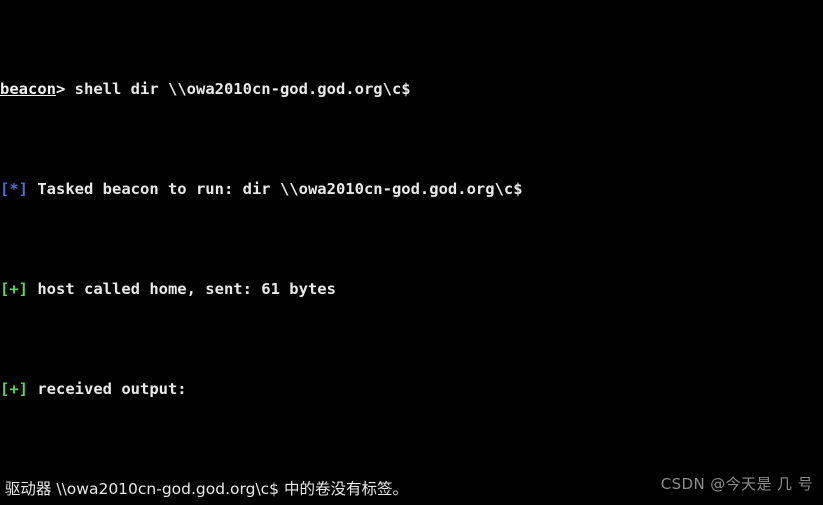 The height and width of the screenshot is (505, 823). What do you see at coordinates (411, 289) in the screenshot?
I see `log-line-called-home: [+] host called home, sent: 61 bytes` at bounding box center [411, 289].